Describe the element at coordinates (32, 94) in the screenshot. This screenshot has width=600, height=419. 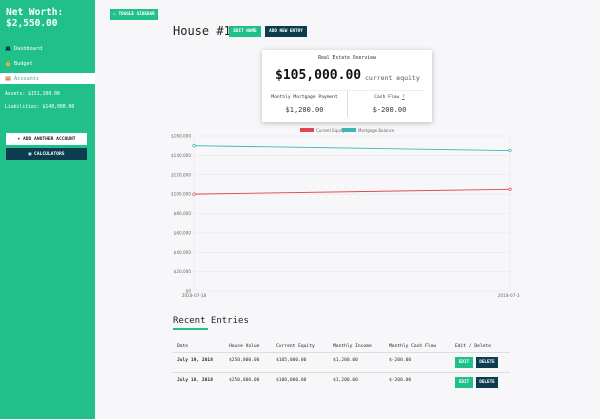
I see `assets-summary: Assets: $151,100.00` at that location.